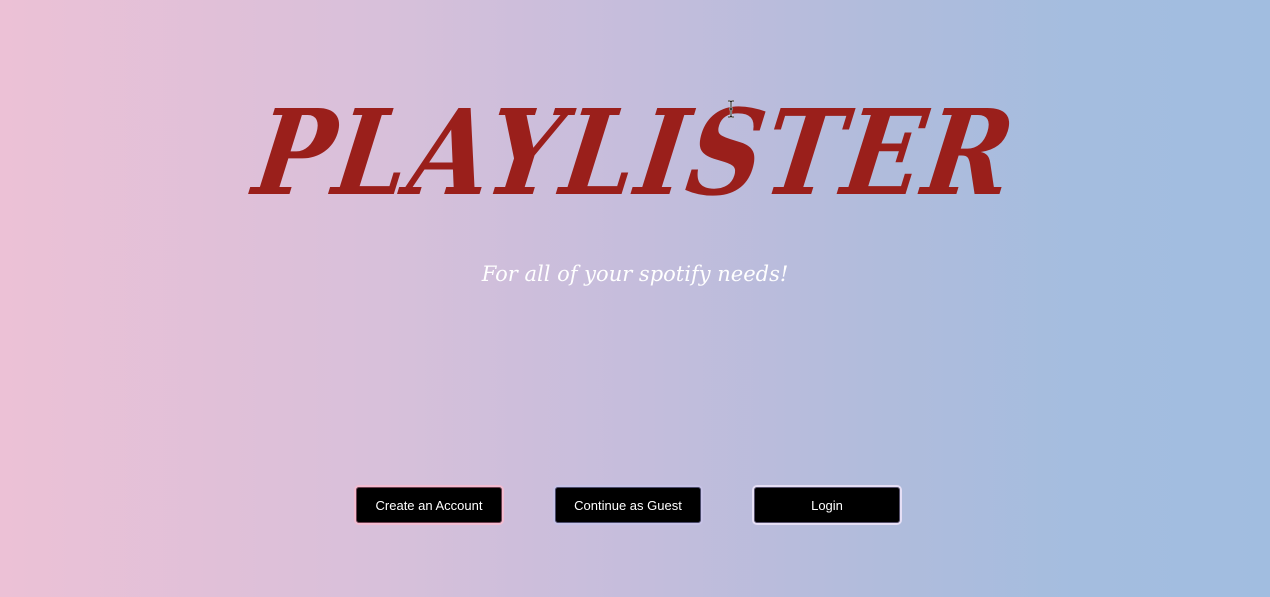  Describe the element at coordinates (827, 505) in the screenshot. I see `login-button: Login` at that location.